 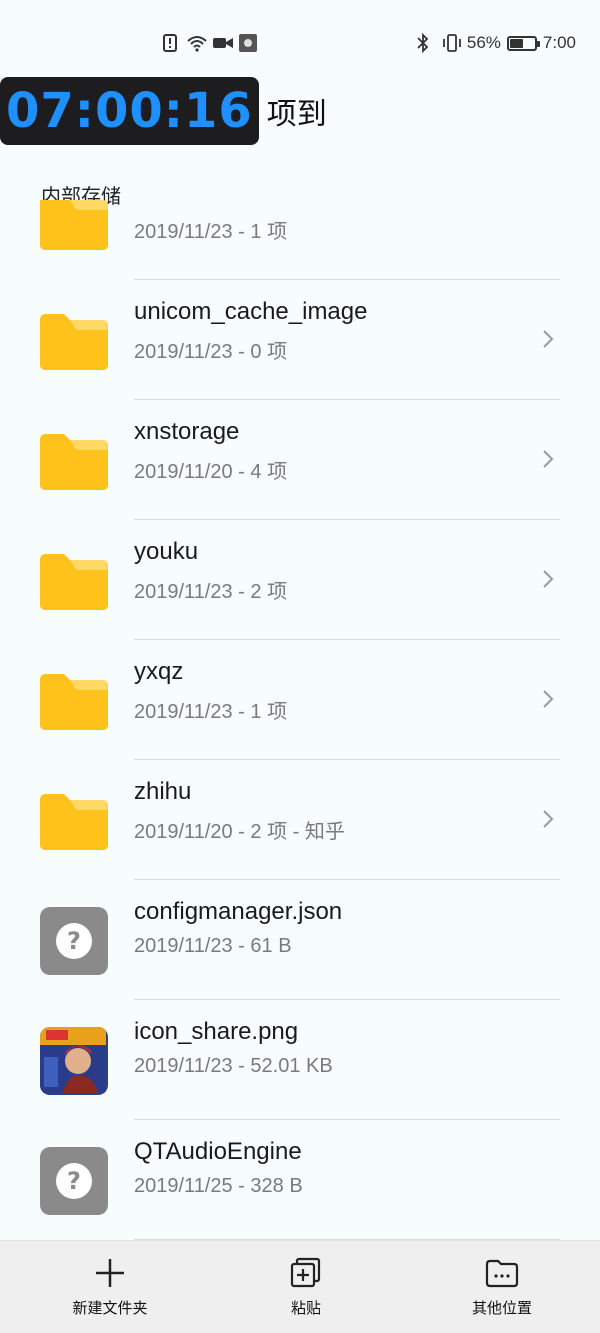 I want to click on item-name: configmanager.json, so click(x=238, y=911).